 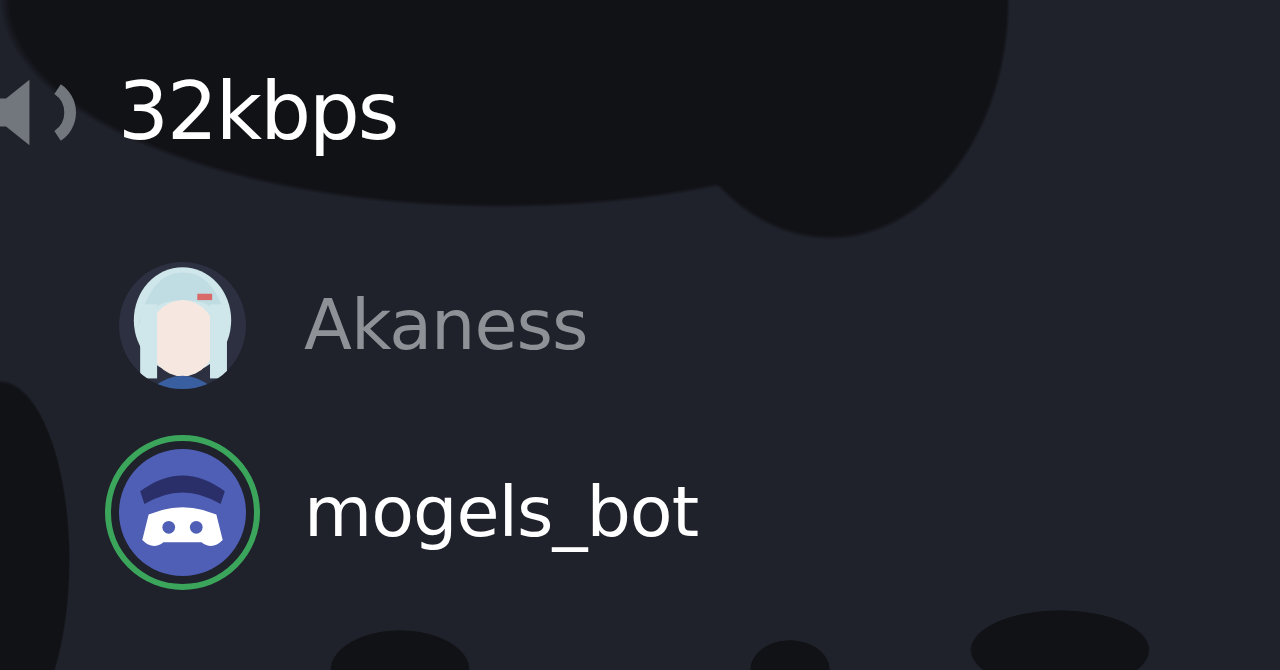 What do you see at coordinates (446, 325) in the screenshot?
I see `member-name: Akaness` at bounding box center [446, 325].